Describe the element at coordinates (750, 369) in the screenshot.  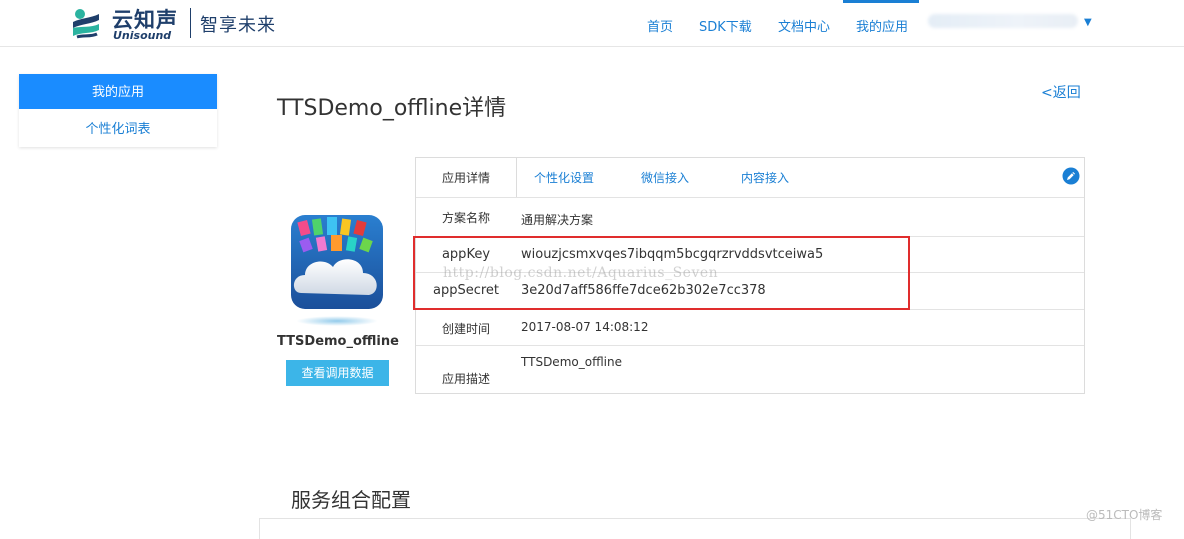
I see `detail-row-description: 应用描述 TTSDemo_offline` at that location.